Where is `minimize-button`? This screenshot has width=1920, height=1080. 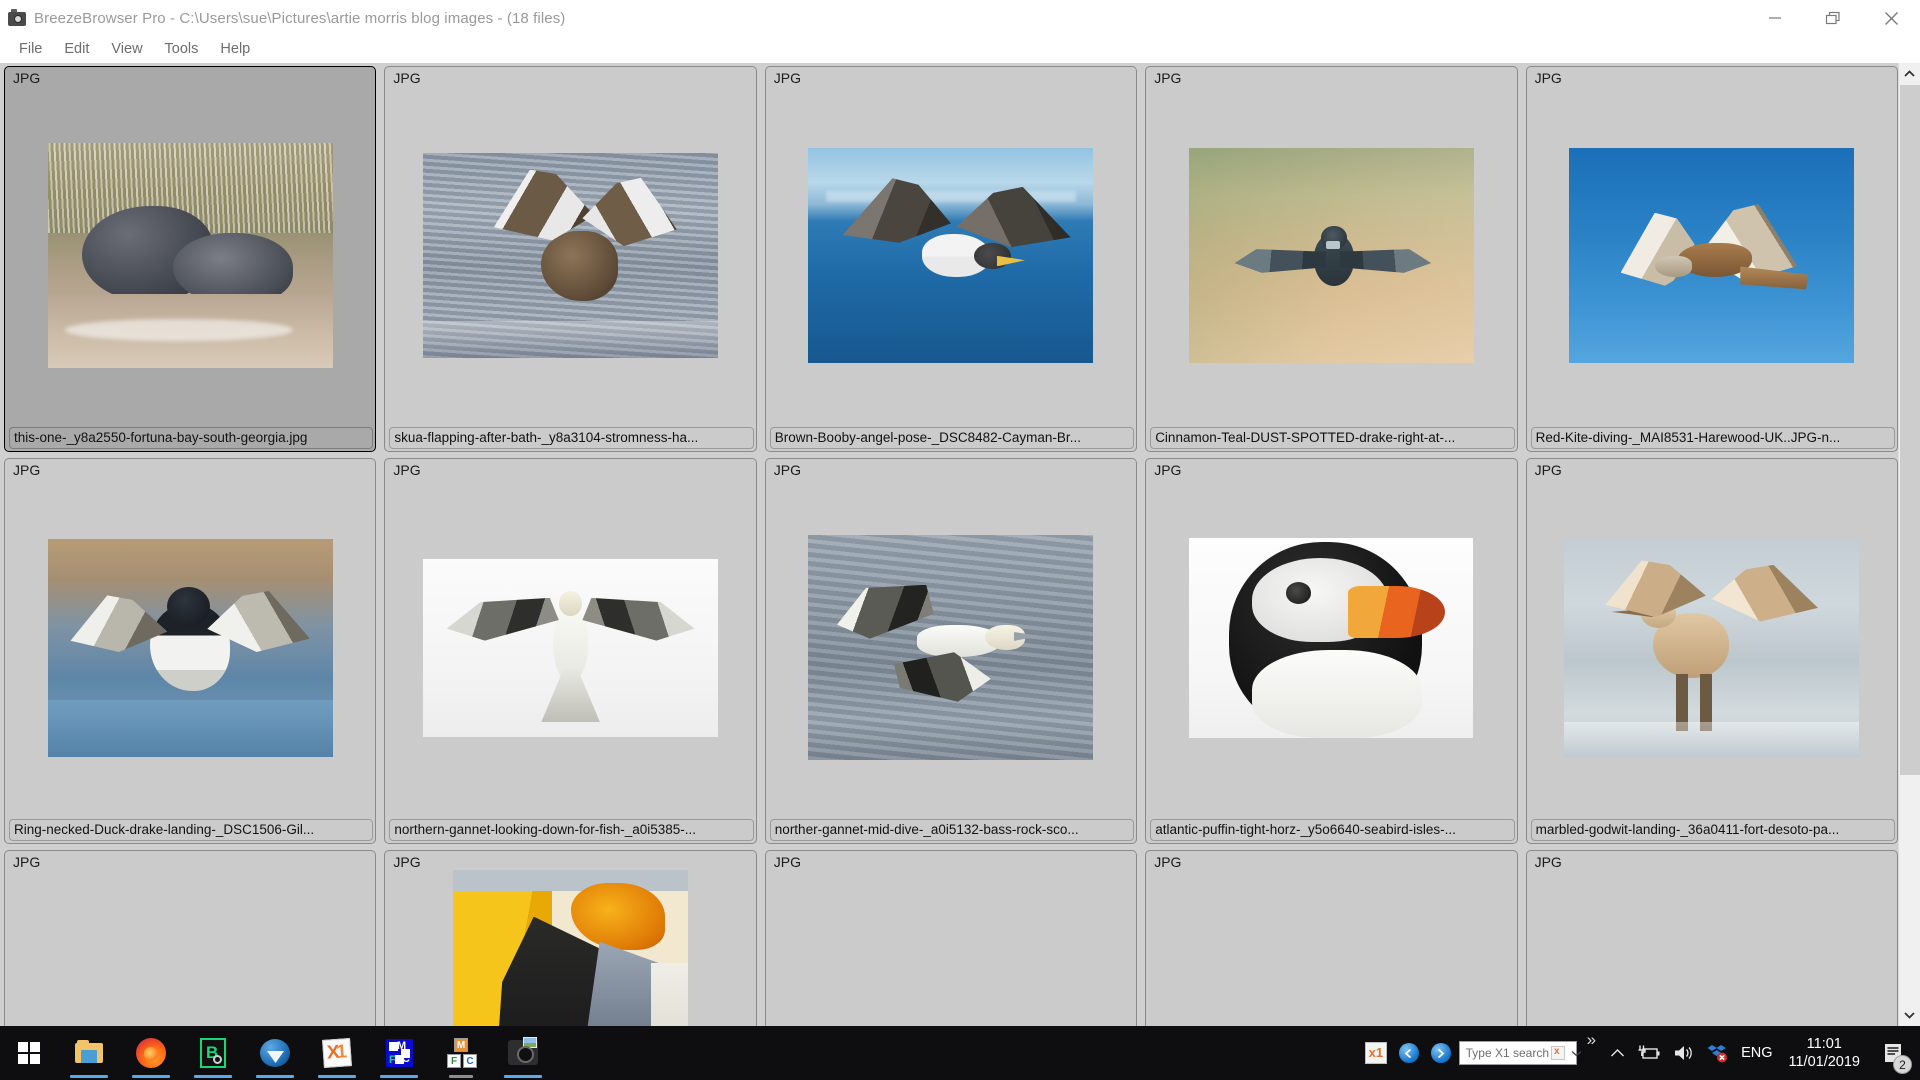
minimize-button is located at coordinates (1775, 18).